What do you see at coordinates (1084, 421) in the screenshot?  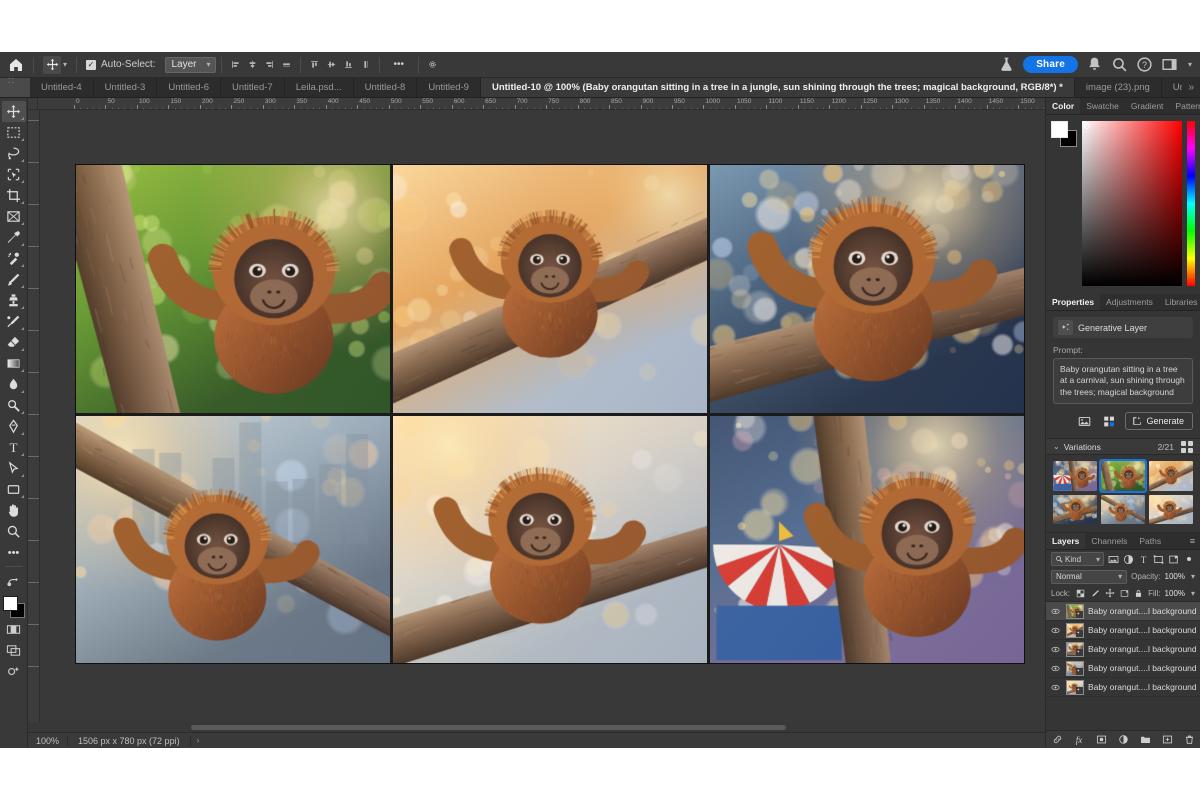 I see `reference-image-icon` at bounding box center [1084, 421].